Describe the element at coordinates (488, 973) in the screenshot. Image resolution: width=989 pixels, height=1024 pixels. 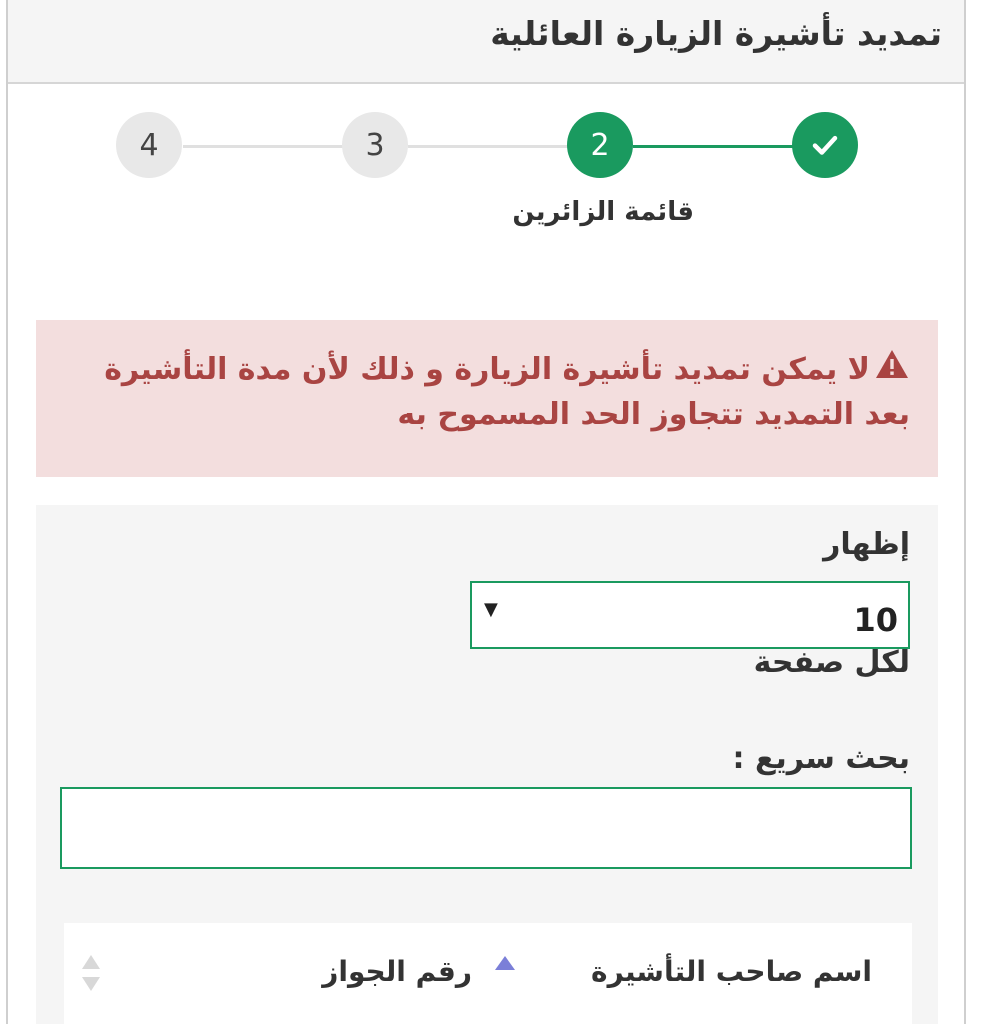
I see `table-header: اسم صاحب التأشيرة رقم الجواز` at that location.